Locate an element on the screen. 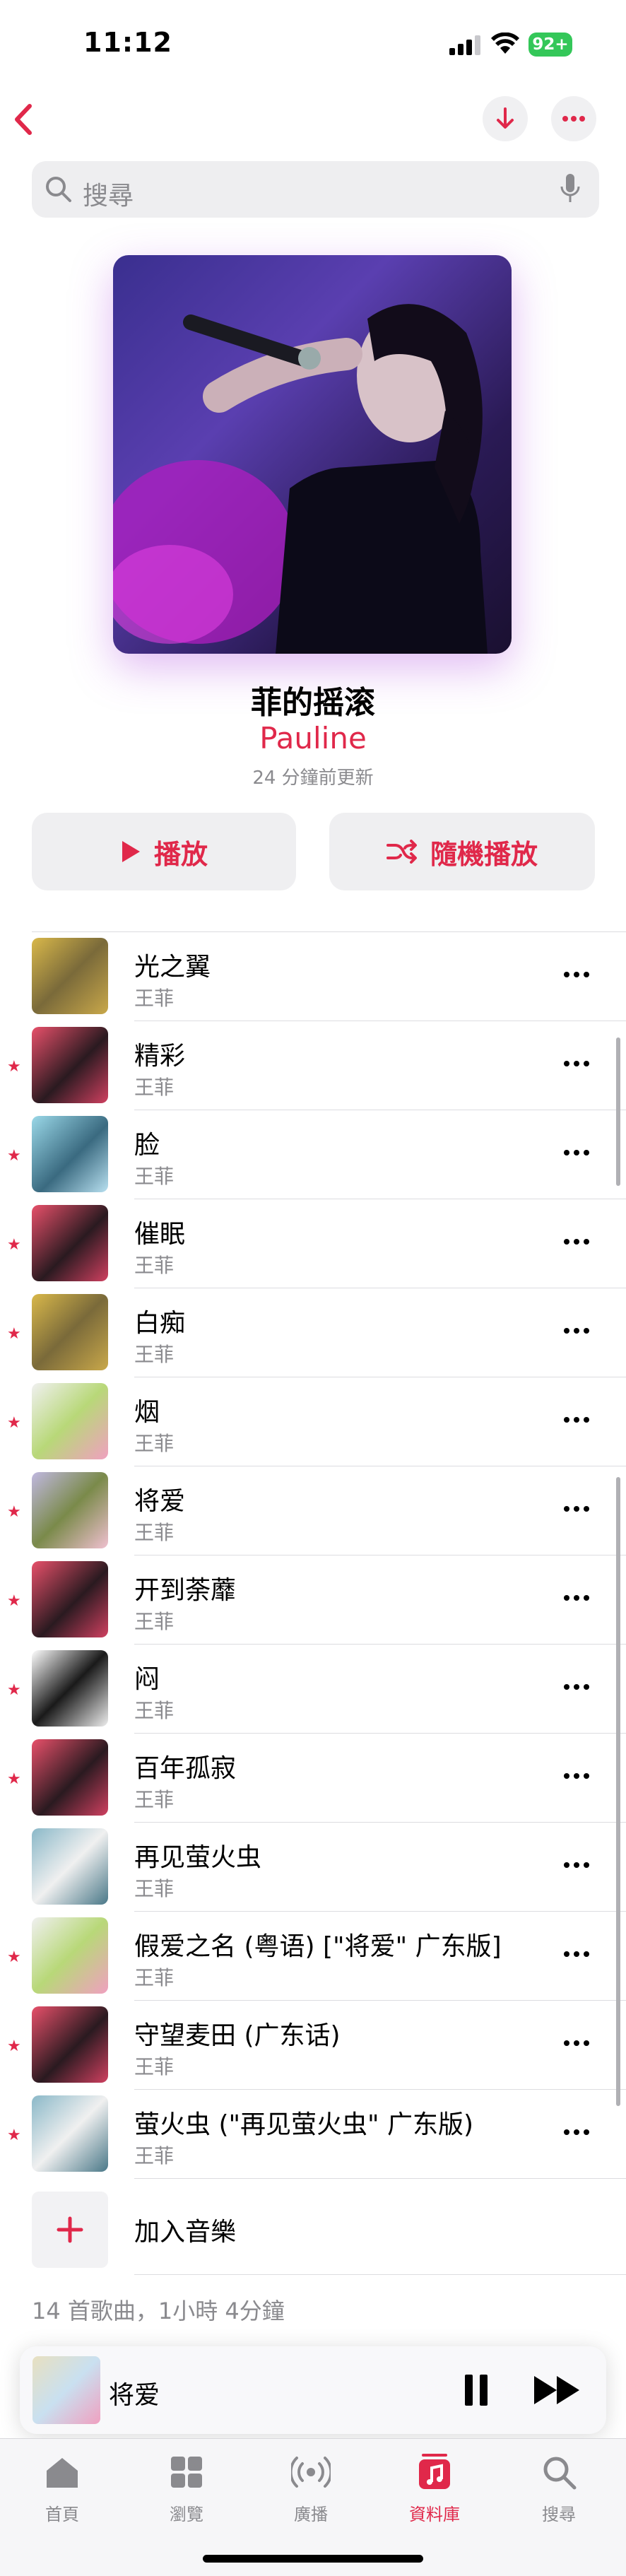 This screenshot has width=626, height=2576. back-chevron-icon is located at coordinates (24, 119).